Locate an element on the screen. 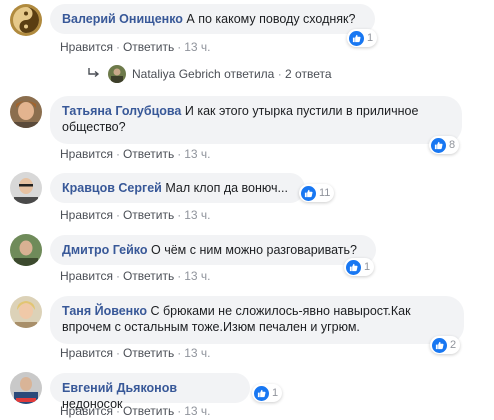 Image resolution: width=494 pixels, height=420 pixels. reaction-count: 11 is located at coordinates (317, 193).